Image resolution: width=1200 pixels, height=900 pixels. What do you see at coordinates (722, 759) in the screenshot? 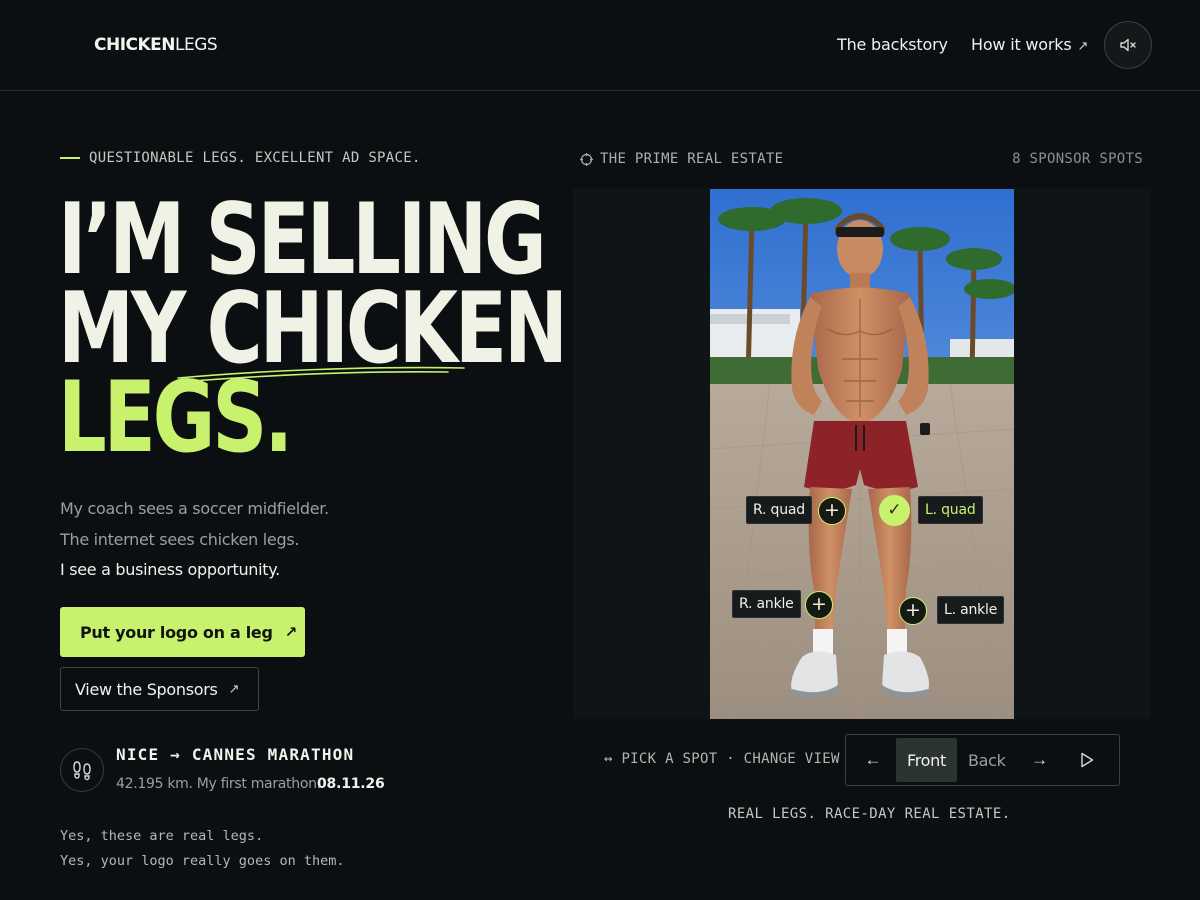
I see `pick-spot-hint: ↔ PICK A SPOT · CHANGE VIEW` at bounding box center [722, 759].